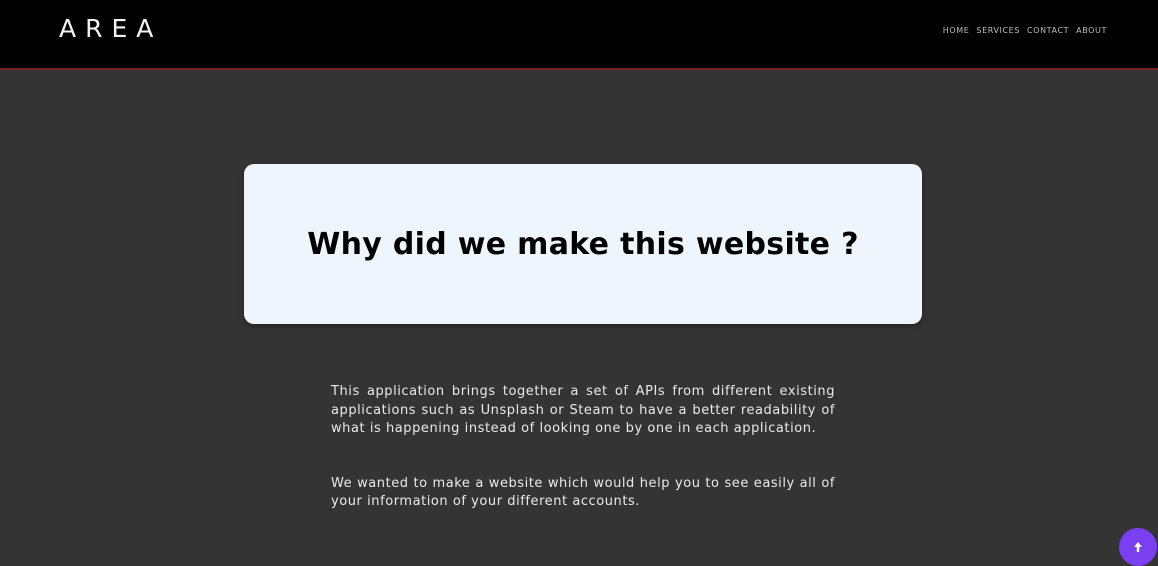  What do you see at coordinates (998, 31) in the screenshot?
I see `nav-link-services: SERVICES` at bounding box center [998, 31].